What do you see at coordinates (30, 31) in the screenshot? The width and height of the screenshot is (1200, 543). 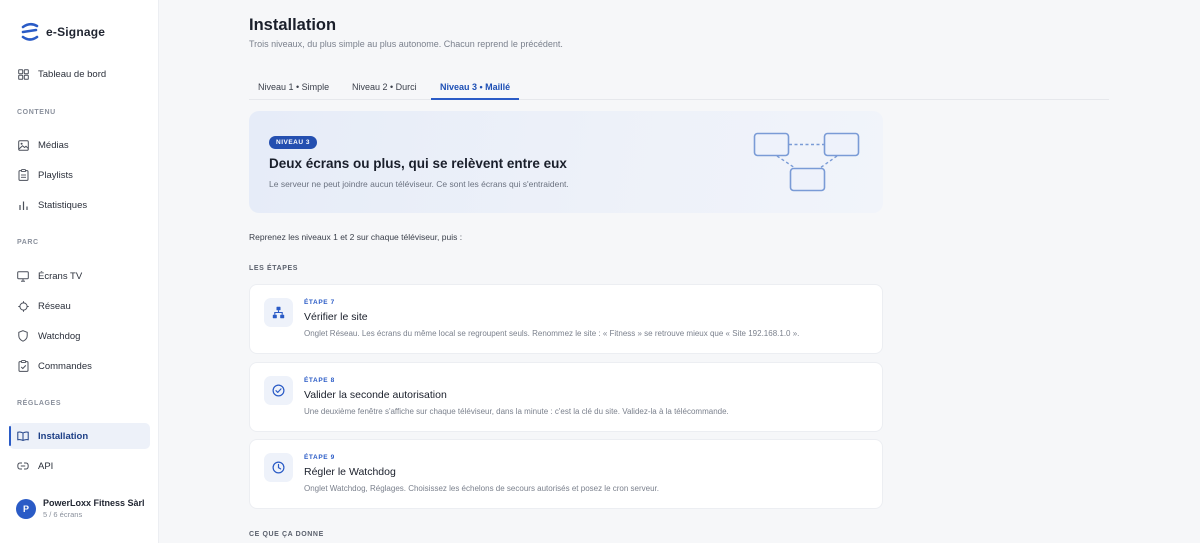 I see `logo-icon` at bounding box center [30, 31].